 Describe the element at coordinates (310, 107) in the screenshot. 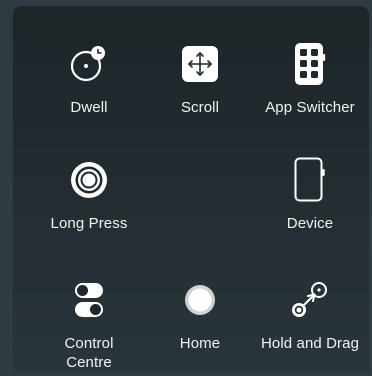

I see `menu-item-label: App Switcher` at that location.